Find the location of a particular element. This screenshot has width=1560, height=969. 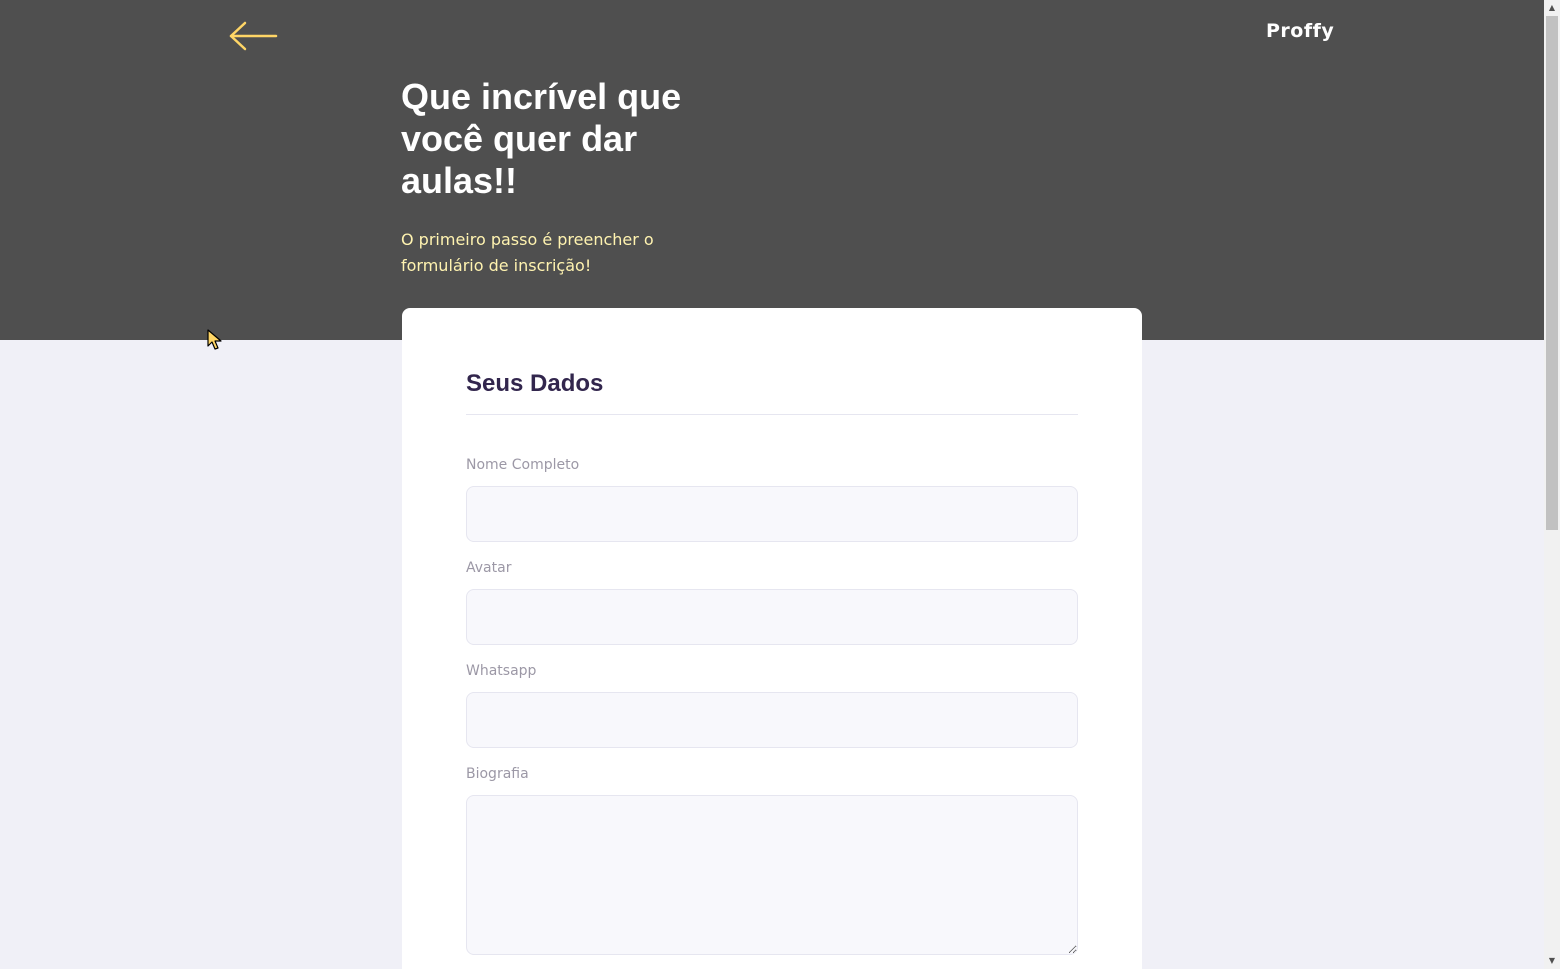

section-title: Seus Dados is located at coordinates (535, 383).